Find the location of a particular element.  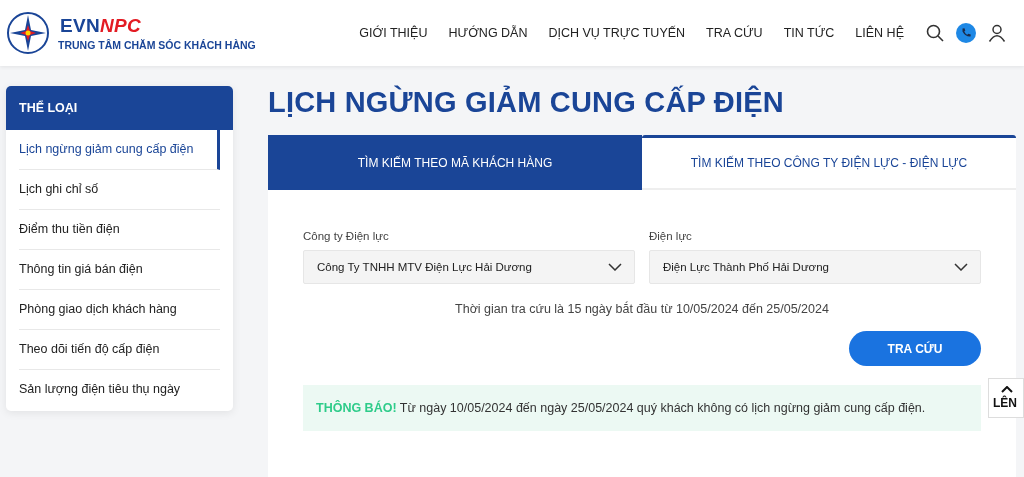

search-button: TRA CỨU is located at coordinates (915, 348).